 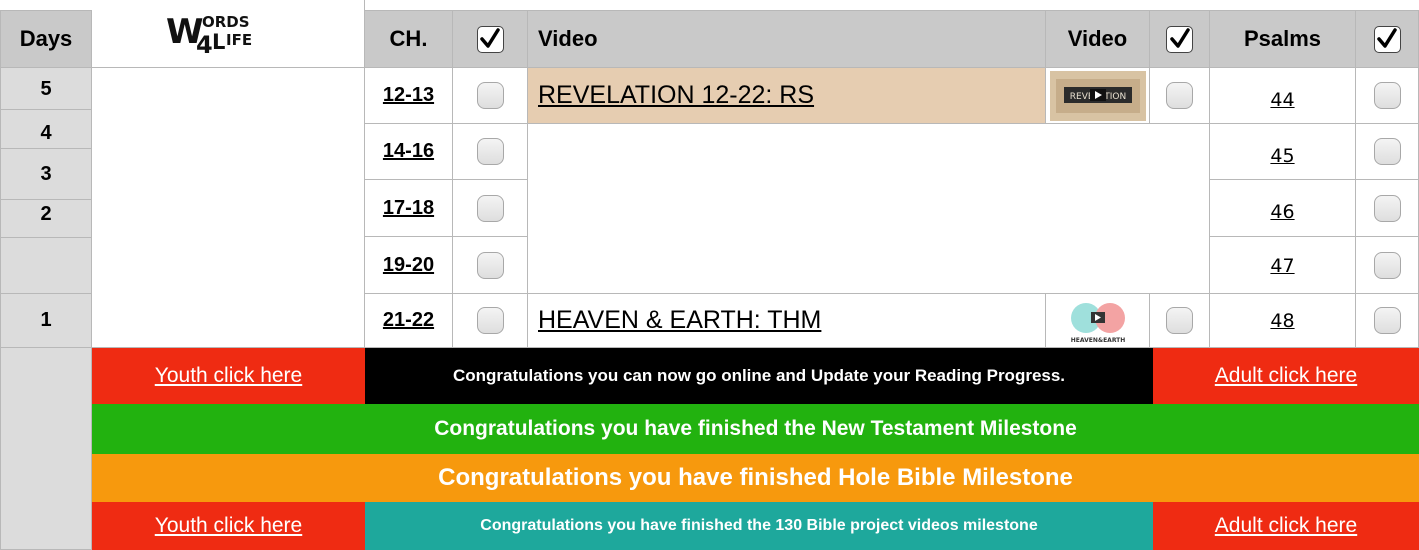 I want to click on words4life-logo-icon: W ORDS 4 L IFE, so click(x=209, y=35).